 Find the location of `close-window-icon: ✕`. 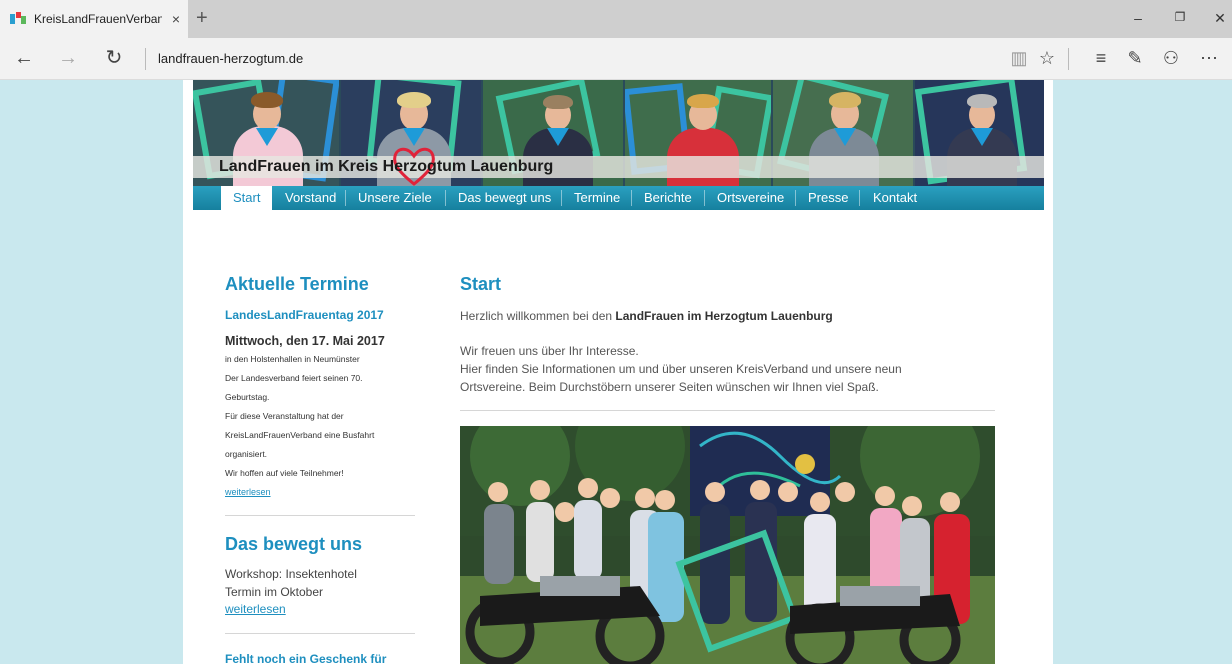

close-window-icon: ✕ is located at coordinates (1220, 18).